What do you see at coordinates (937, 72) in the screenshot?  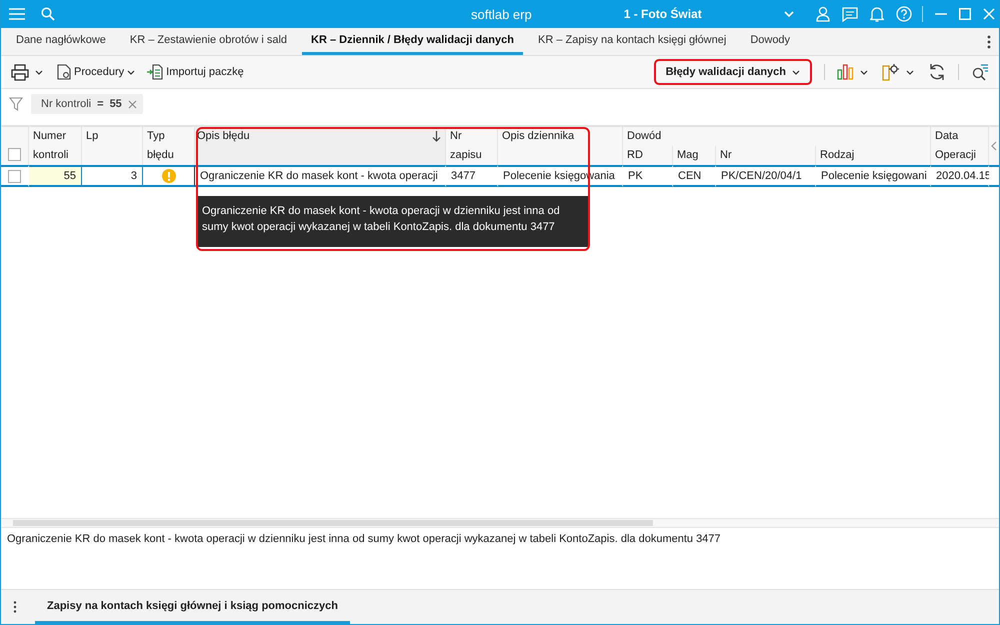 I see `refresh-icon` at bounding box center [937, 72].